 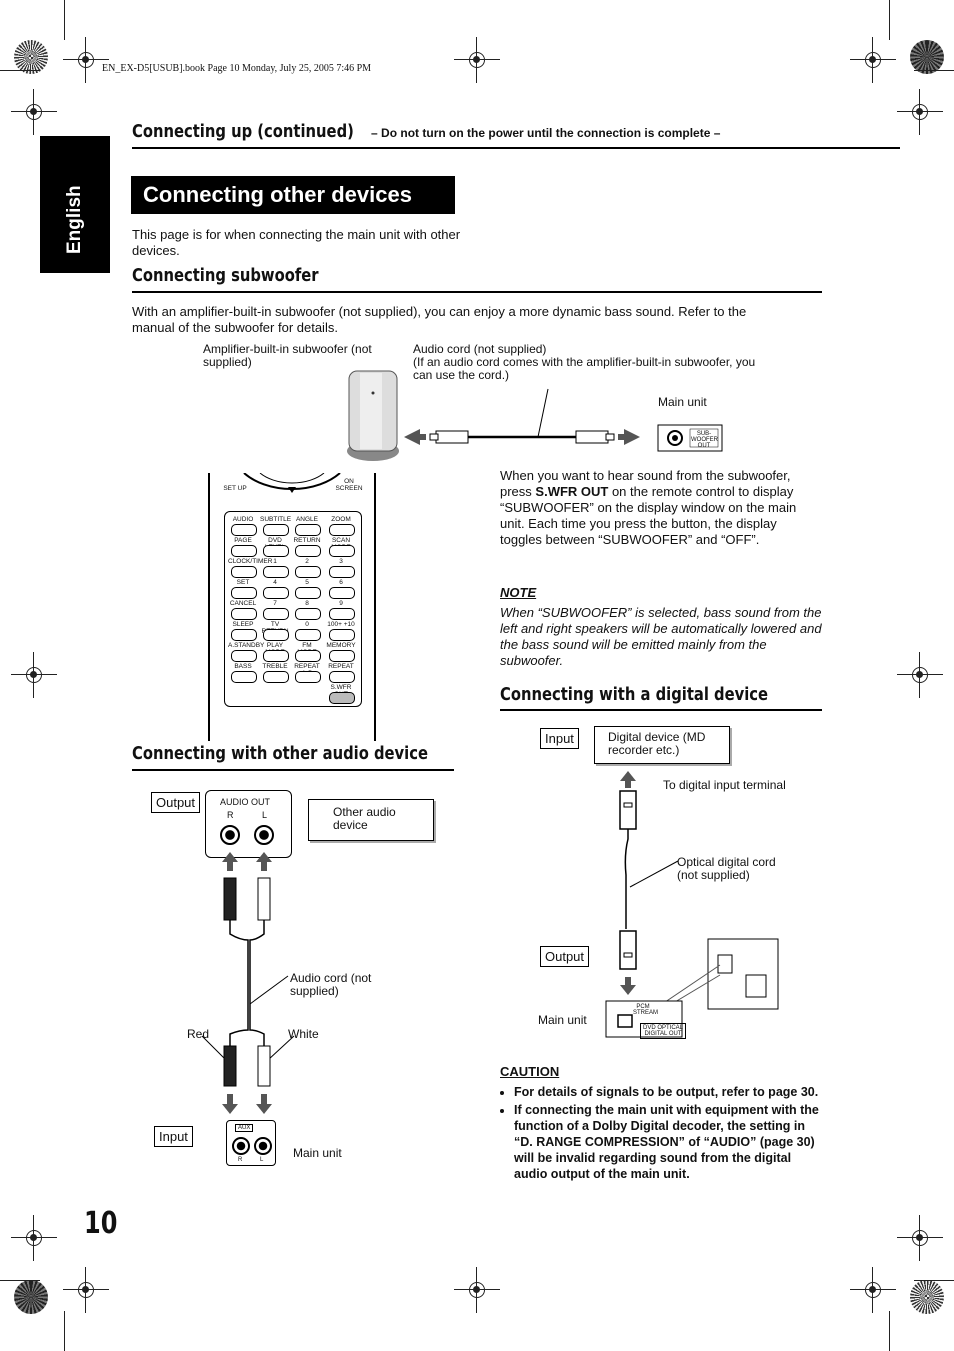 What do you see at coordinates (307, 561) in the screenshot?
I see `remote-button-label: 2` at bounding box center [307, 561].